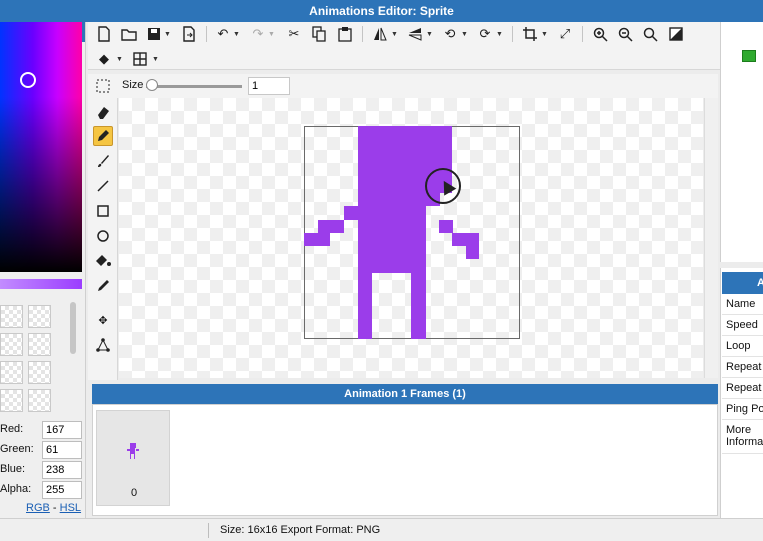  What do you see at coordinates (129, 34) in the screenshot?
I see `open-folder-icon` at bounding box center [129, 34].